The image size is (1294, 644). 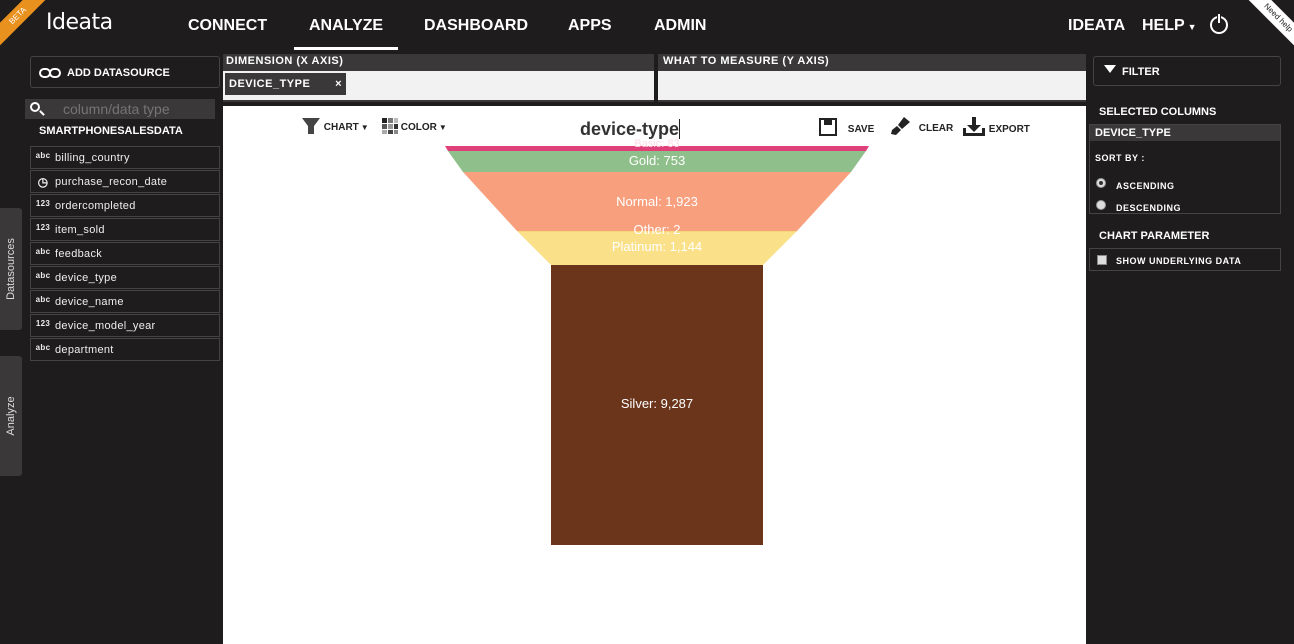 What do you see at coordinates (50, 73) in the screenshot?
I see `link-icon` at bounding box center [50, 73].